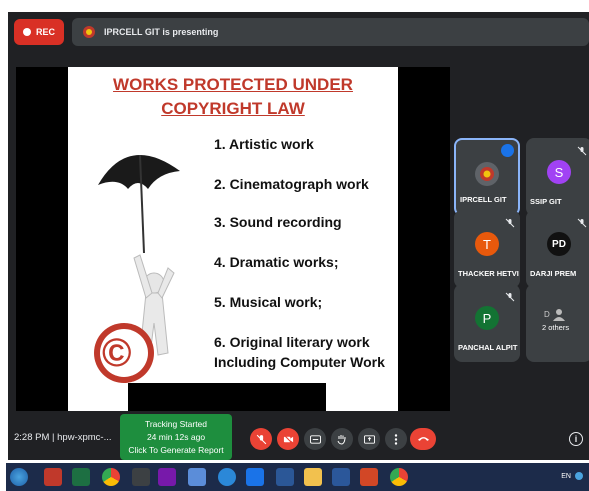 This screenshot has width=589, height=491. What do you see at coordinates (576, 439) in the screenshot?
I see `meeting-info-button: i` at bounding box center [576, 439].